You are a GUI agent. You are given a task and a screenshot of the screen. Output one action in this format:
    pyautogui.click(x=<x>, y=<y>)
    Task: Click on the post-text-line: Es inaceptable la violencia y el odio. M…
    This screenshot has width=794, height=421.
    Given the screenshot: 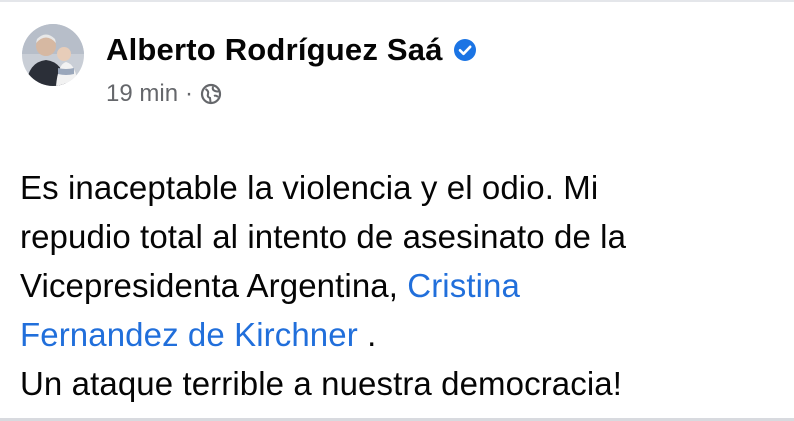 What is the action you would take?
    pyautogui.click(x=309, y=187)
    